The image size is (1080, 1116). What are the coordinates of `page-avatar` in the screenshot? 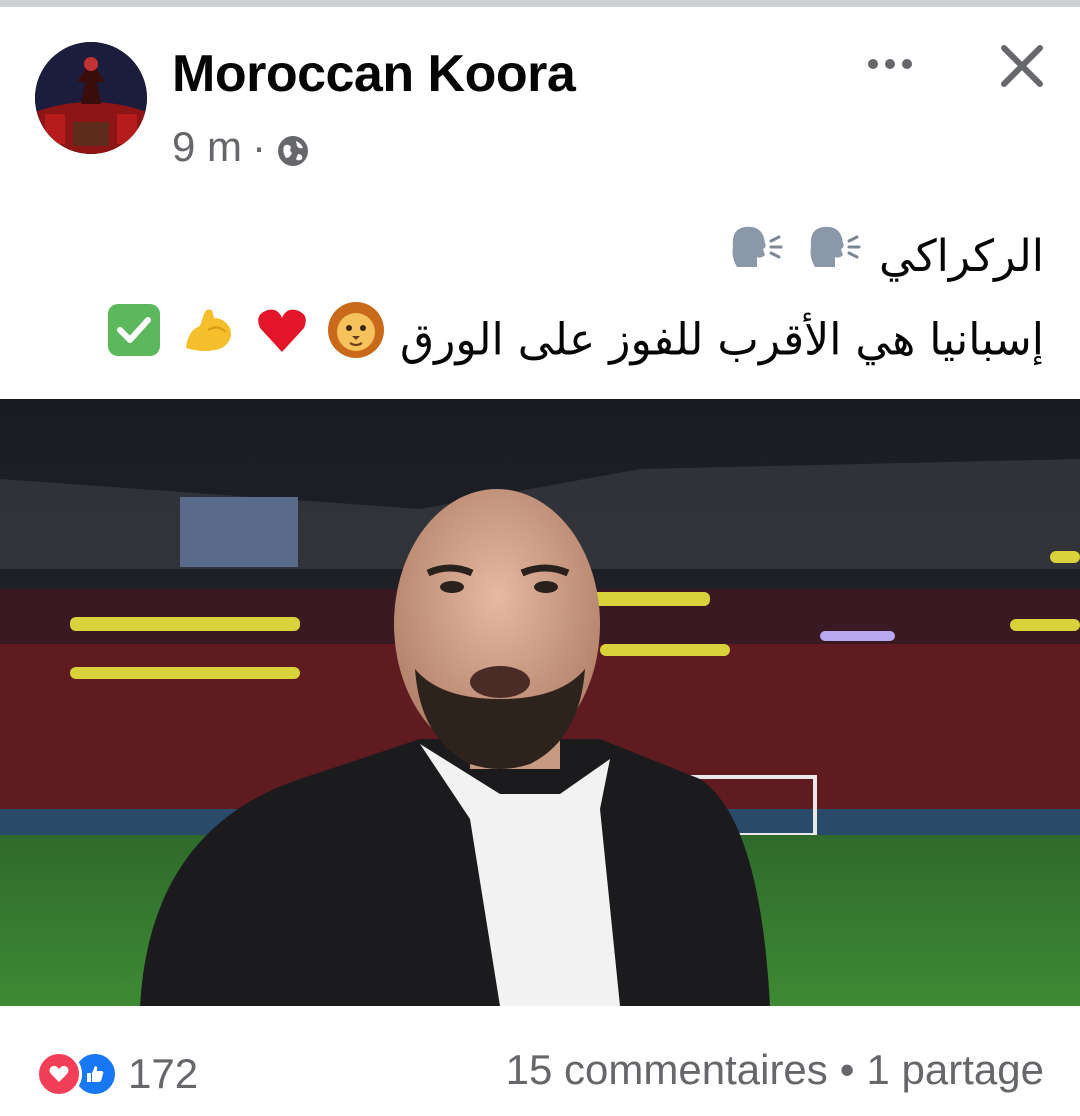 It's located at (91, 98).